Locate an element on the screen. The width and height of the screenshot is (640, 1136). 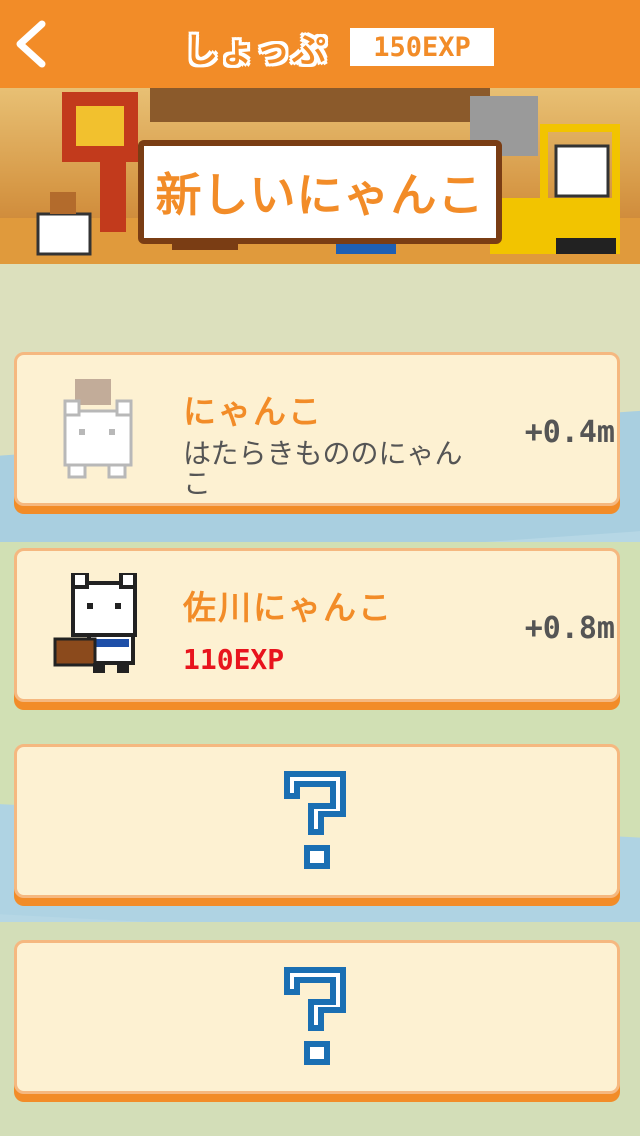
exp-value: 150EXP is located at coordinates (422, 47).